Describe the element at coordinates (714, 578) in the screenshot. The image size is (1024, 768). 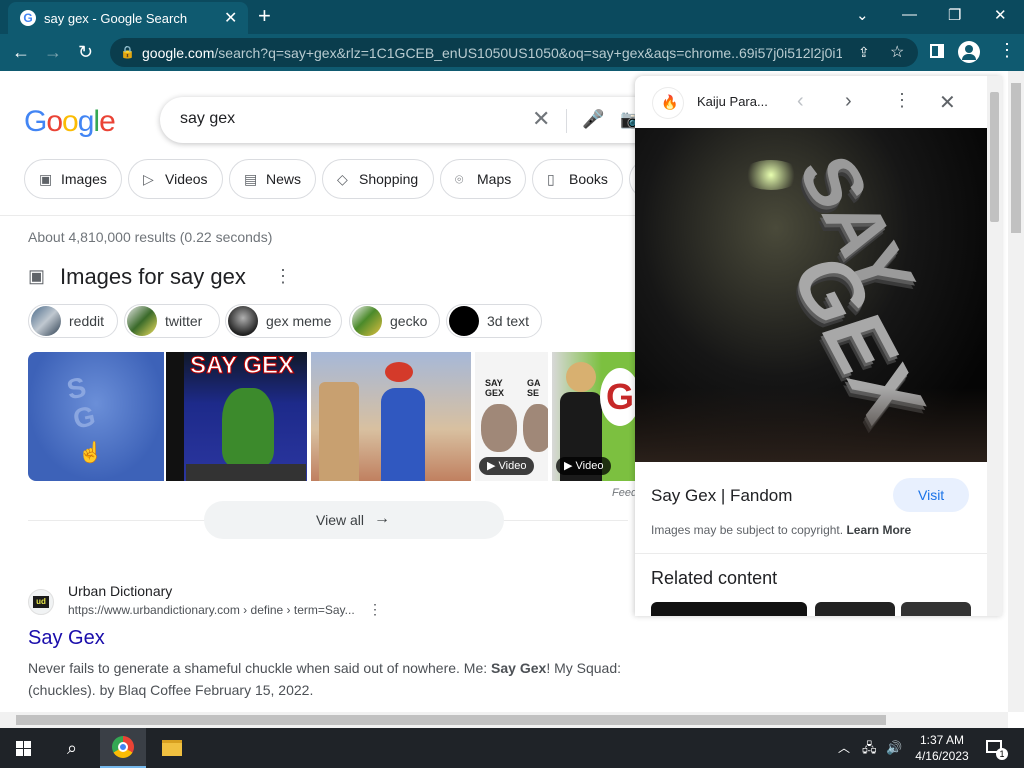
I see `related-content-heading: Related content` at that location.